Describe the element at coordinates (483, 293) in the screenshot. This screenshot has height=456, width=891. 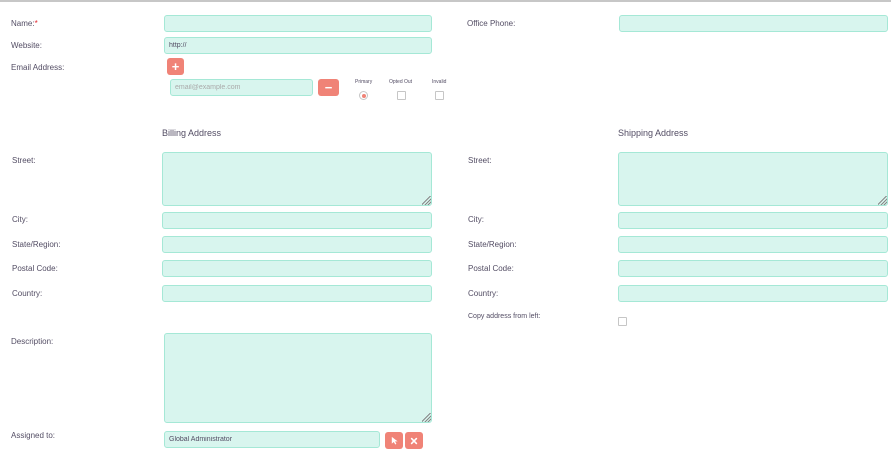
I see `shipping-country-label: Country:` at that location.